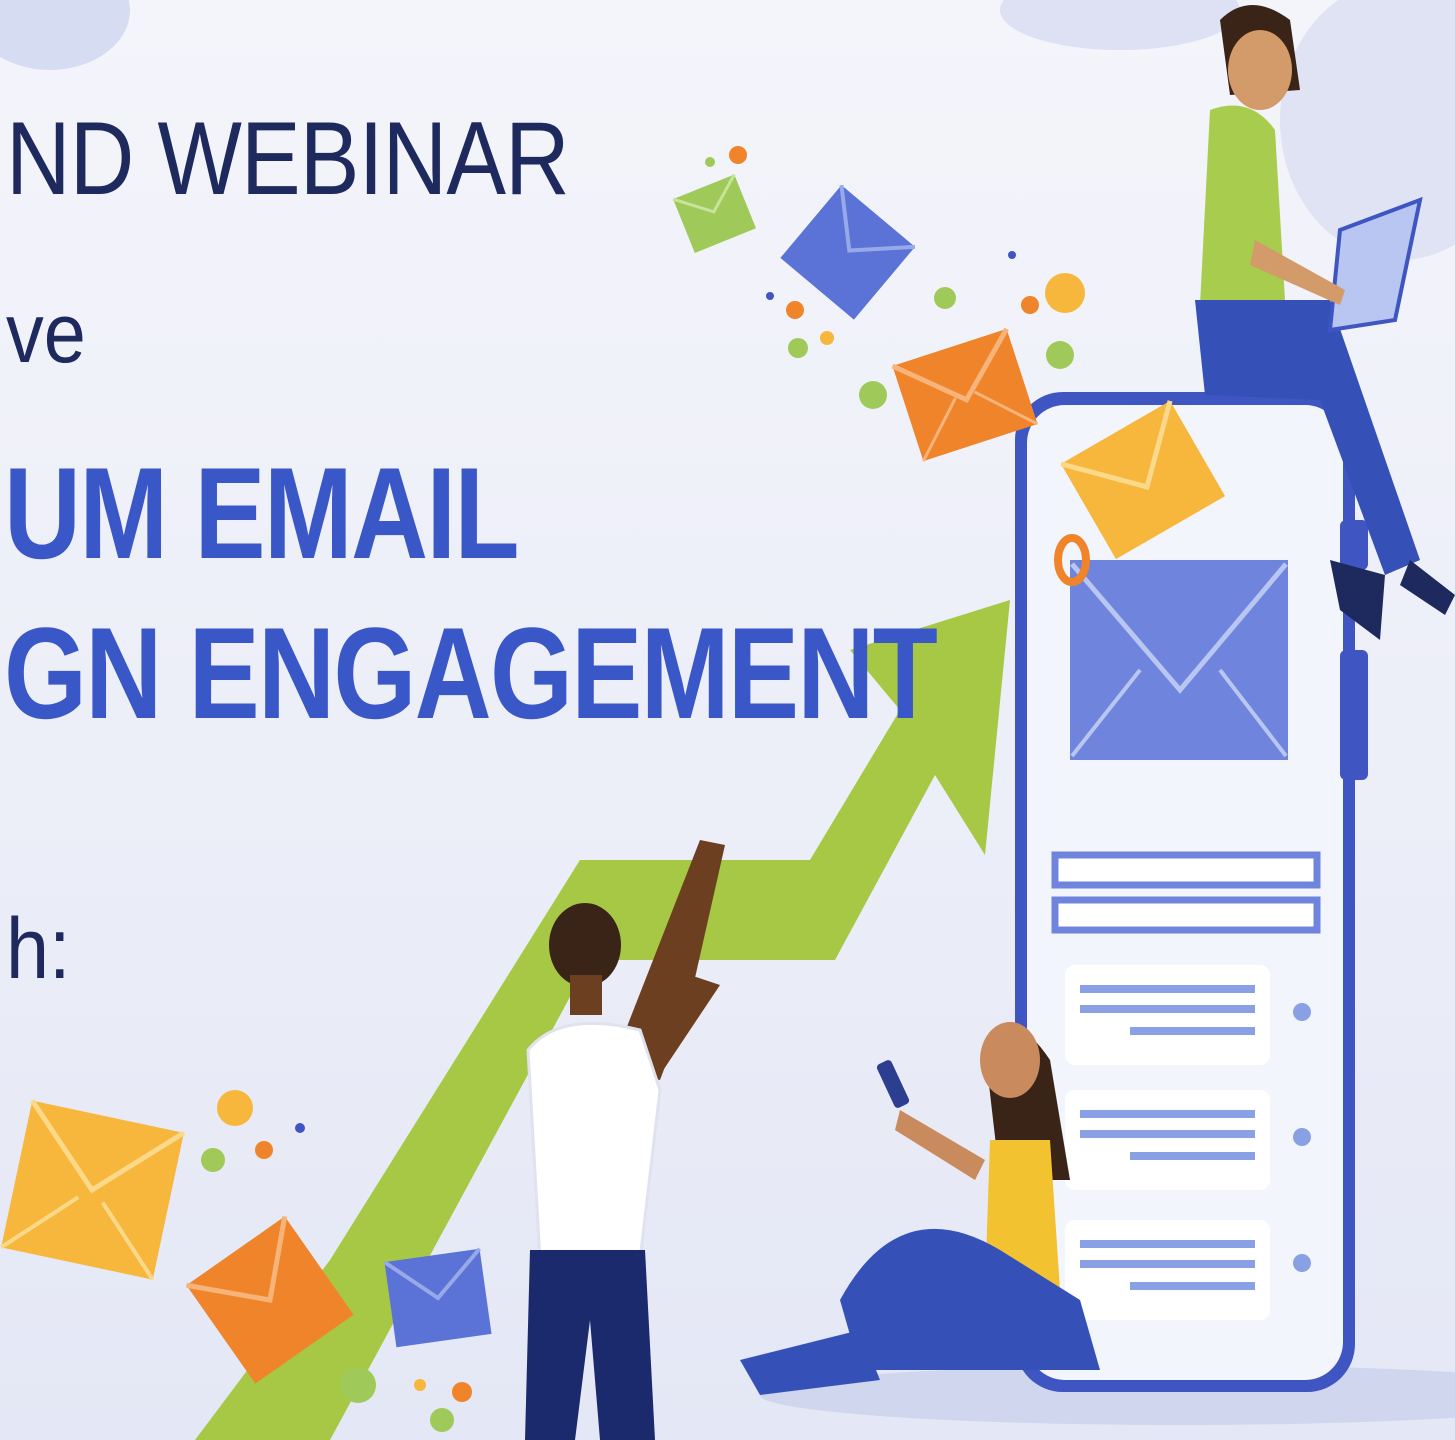 The height and width of the screenshot is (1440, 1455). What do you see at coordinates (471, 673) in the screenshot?
I see `headline-line-2: GN ENGAGEMENT` at bounding box center [471, 673].